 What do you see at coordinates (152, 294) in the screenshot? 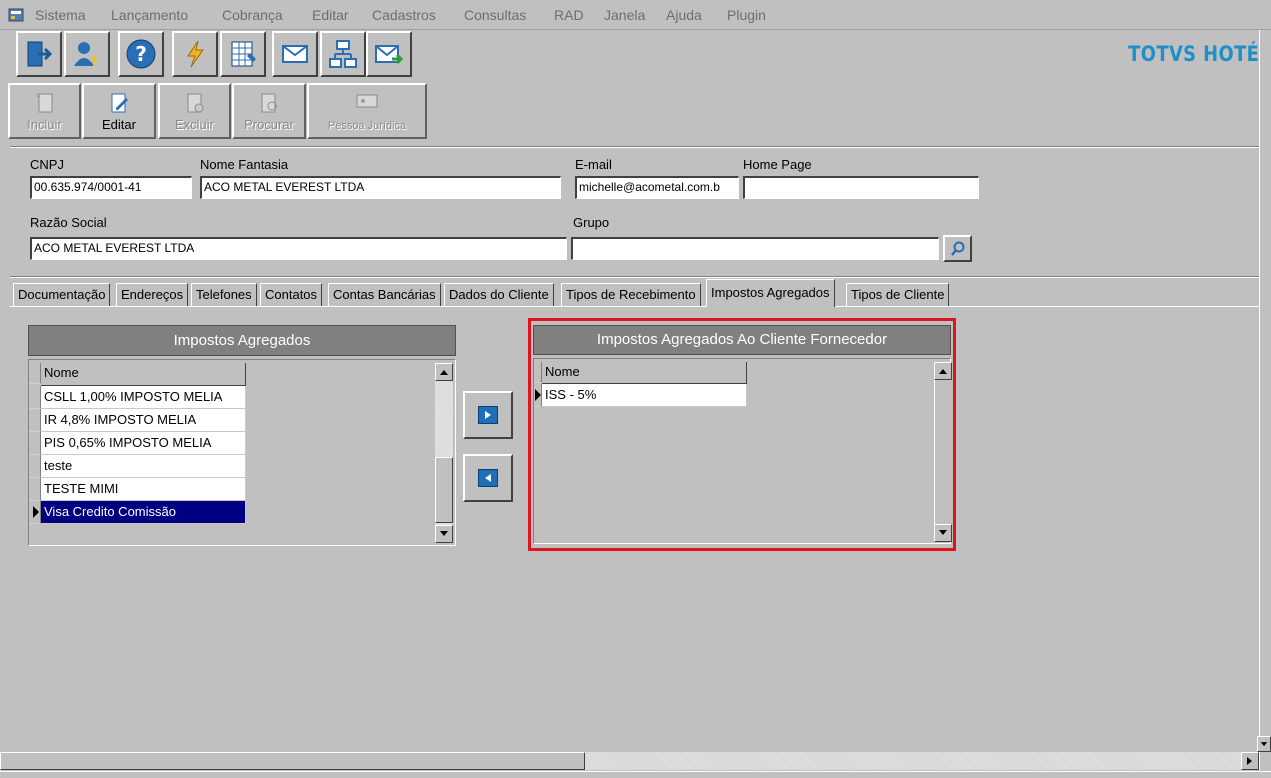
I see `tab-enderecos: Endereços` at bounding box center [152, 294].